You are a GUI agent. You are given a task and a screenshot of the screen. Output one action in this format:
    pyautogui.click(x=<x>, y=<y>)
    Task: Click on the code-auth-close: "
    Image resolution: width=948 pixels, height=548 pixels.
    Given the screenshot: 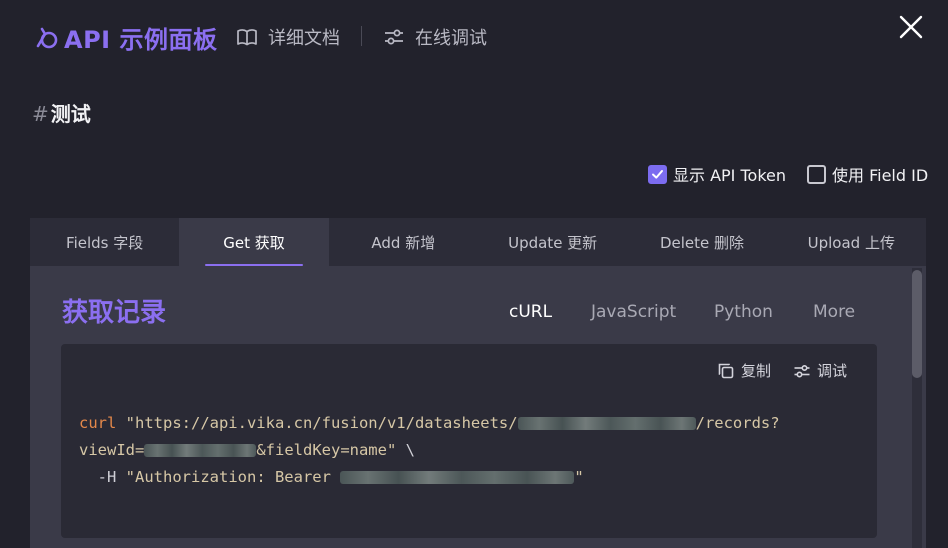 What is the action you would take?
    pyautogui.click(x=579, y=477)
    